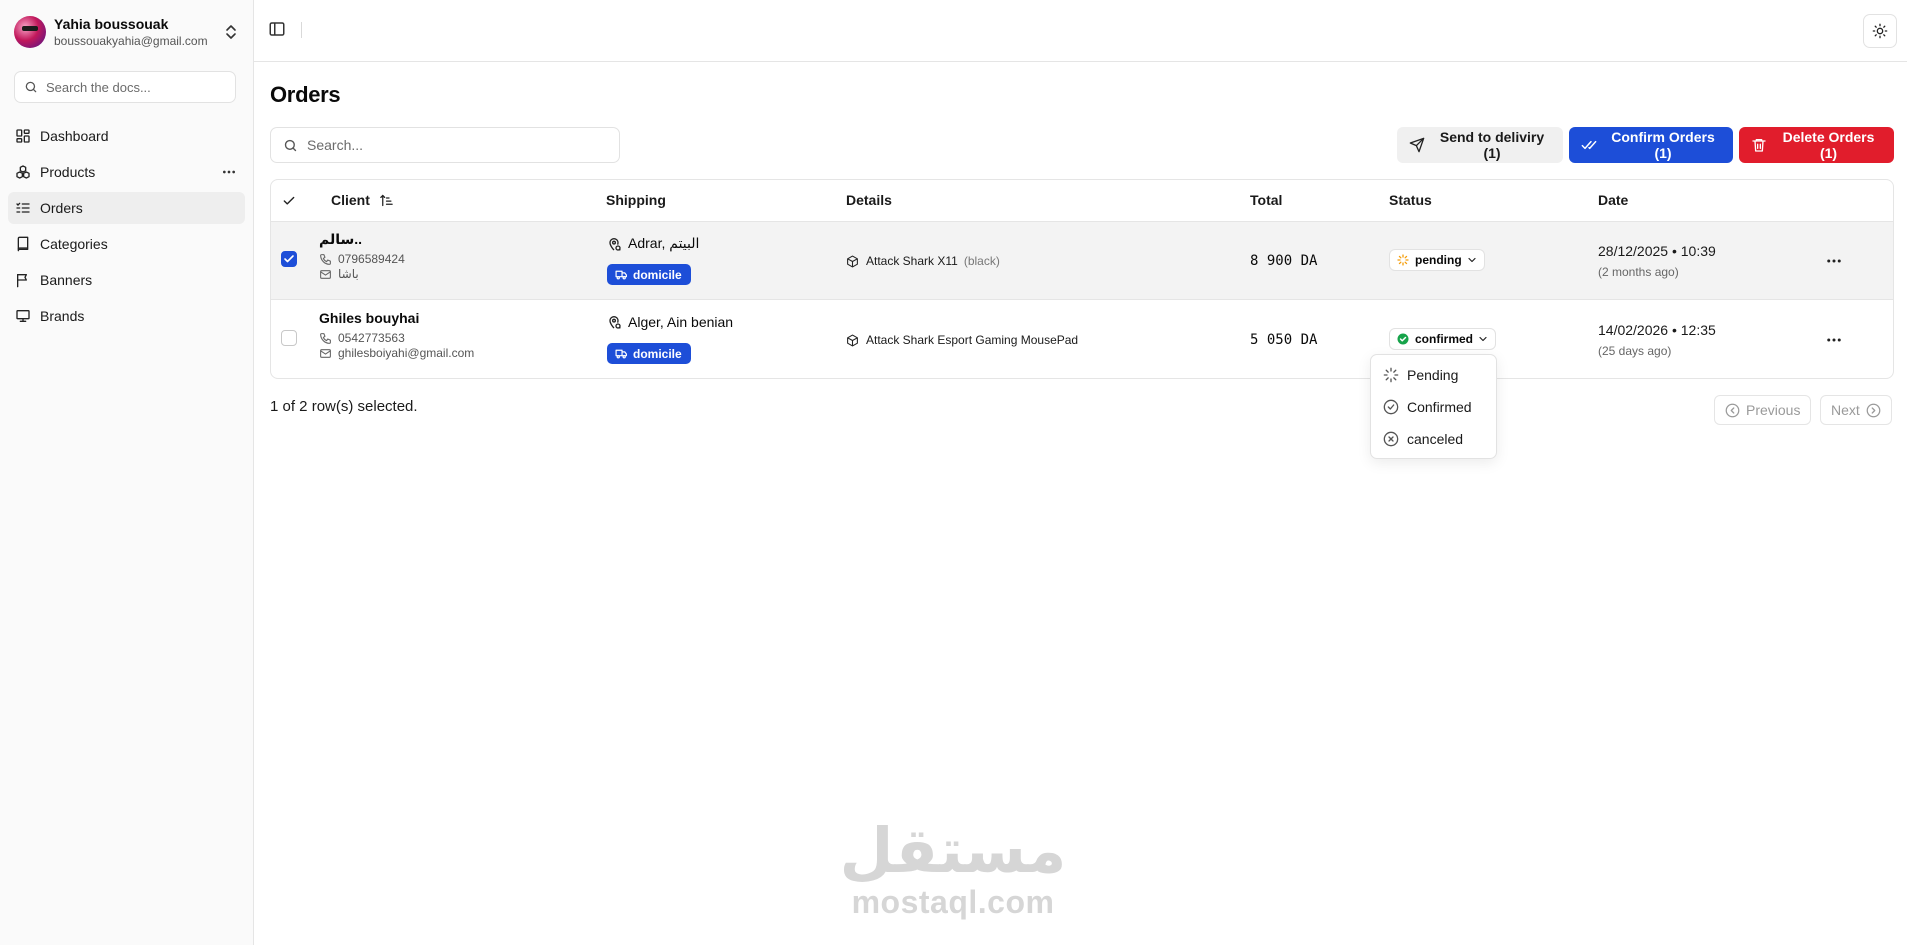 Image resolution: width=1907 pixels, height=945 pixels. I want to click on docs-search, so click(125, 87).